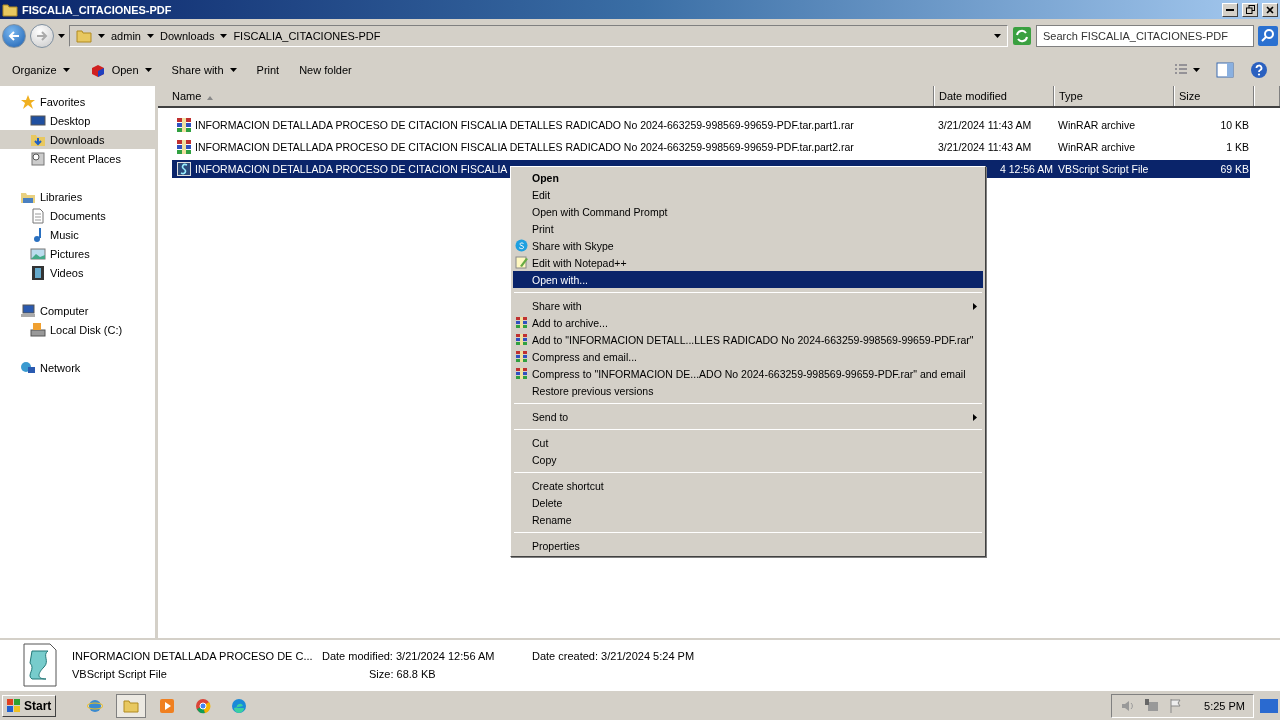 Image resolution: width=1280 pixels, height=720 pixels. I want to click on clock: 5:25 PM, so click(1224, 705).